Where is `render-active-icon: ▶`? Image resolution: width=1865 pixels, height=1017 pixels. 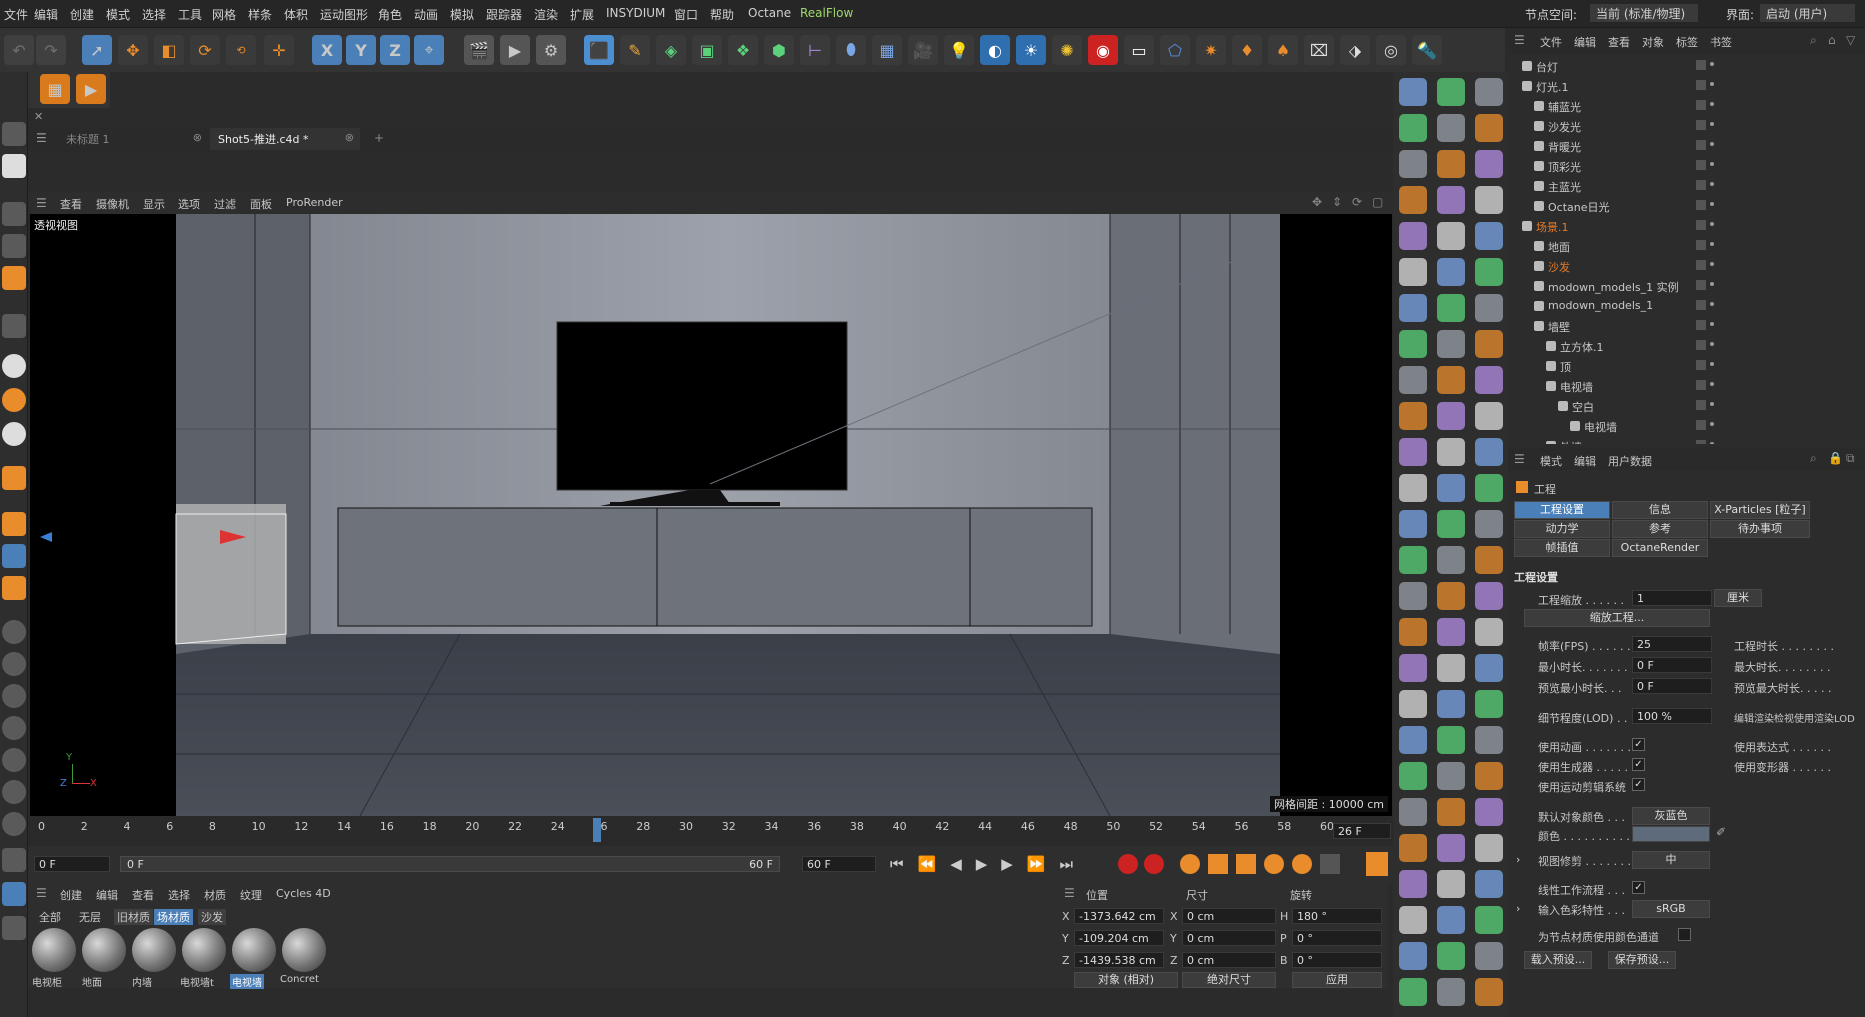 render-active-icon: ▶ is located at coordinates (91, 89).